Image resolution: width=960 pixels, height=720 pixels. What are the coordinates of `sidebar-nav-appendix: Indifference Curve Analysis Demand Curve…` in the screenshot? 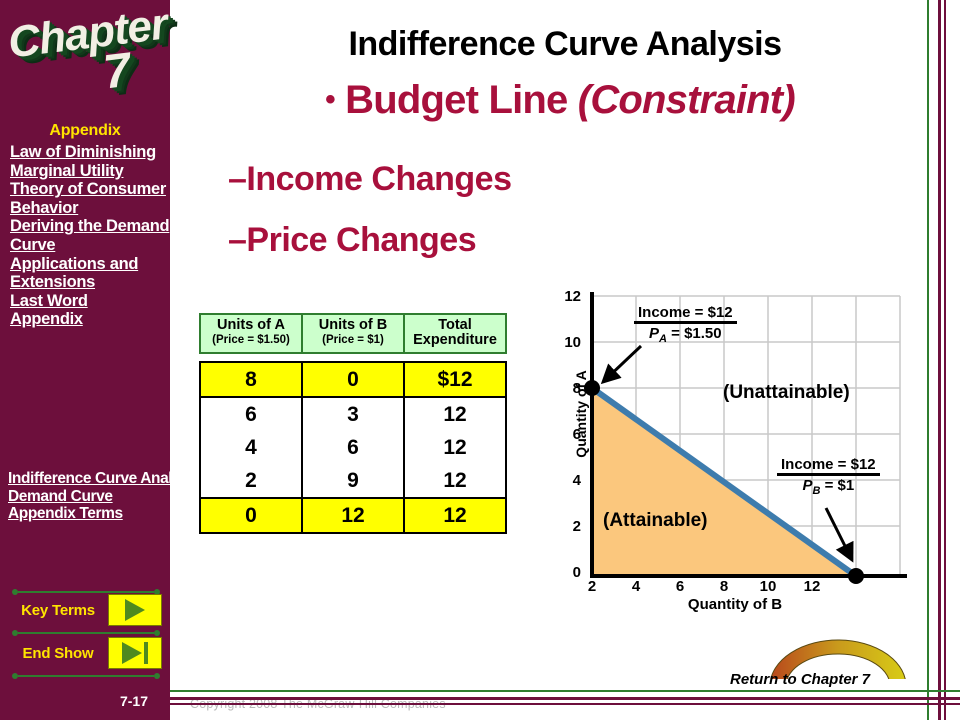 It's located at (104, 496).